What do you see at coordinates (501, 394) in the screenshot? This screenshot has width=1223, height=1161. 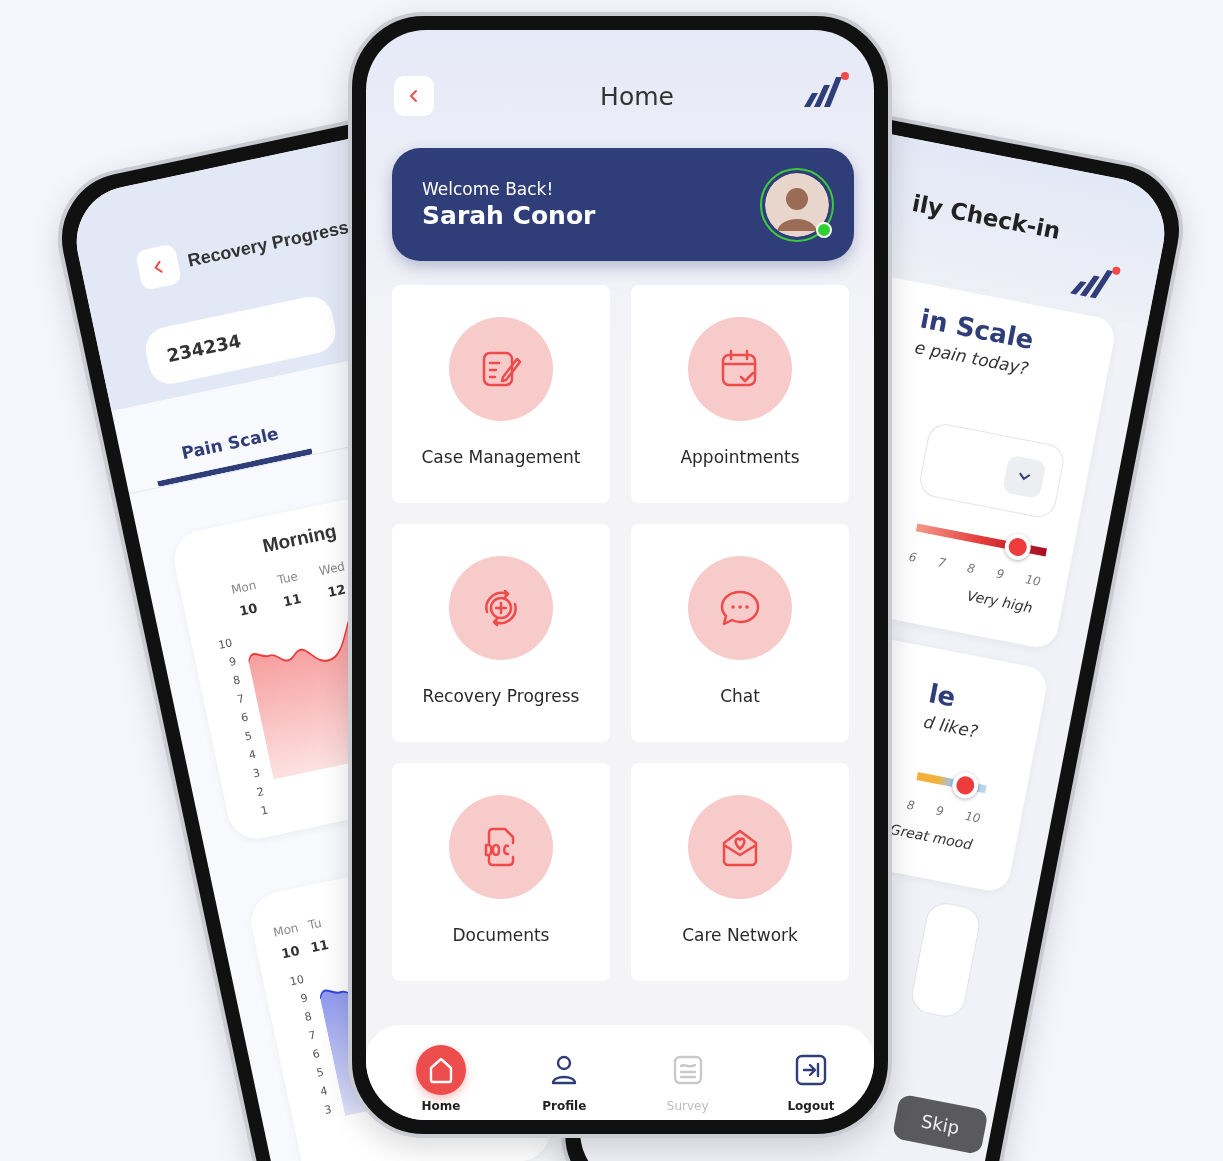 I see `menu-tile: Case Management` at bounding box center [501, 394].